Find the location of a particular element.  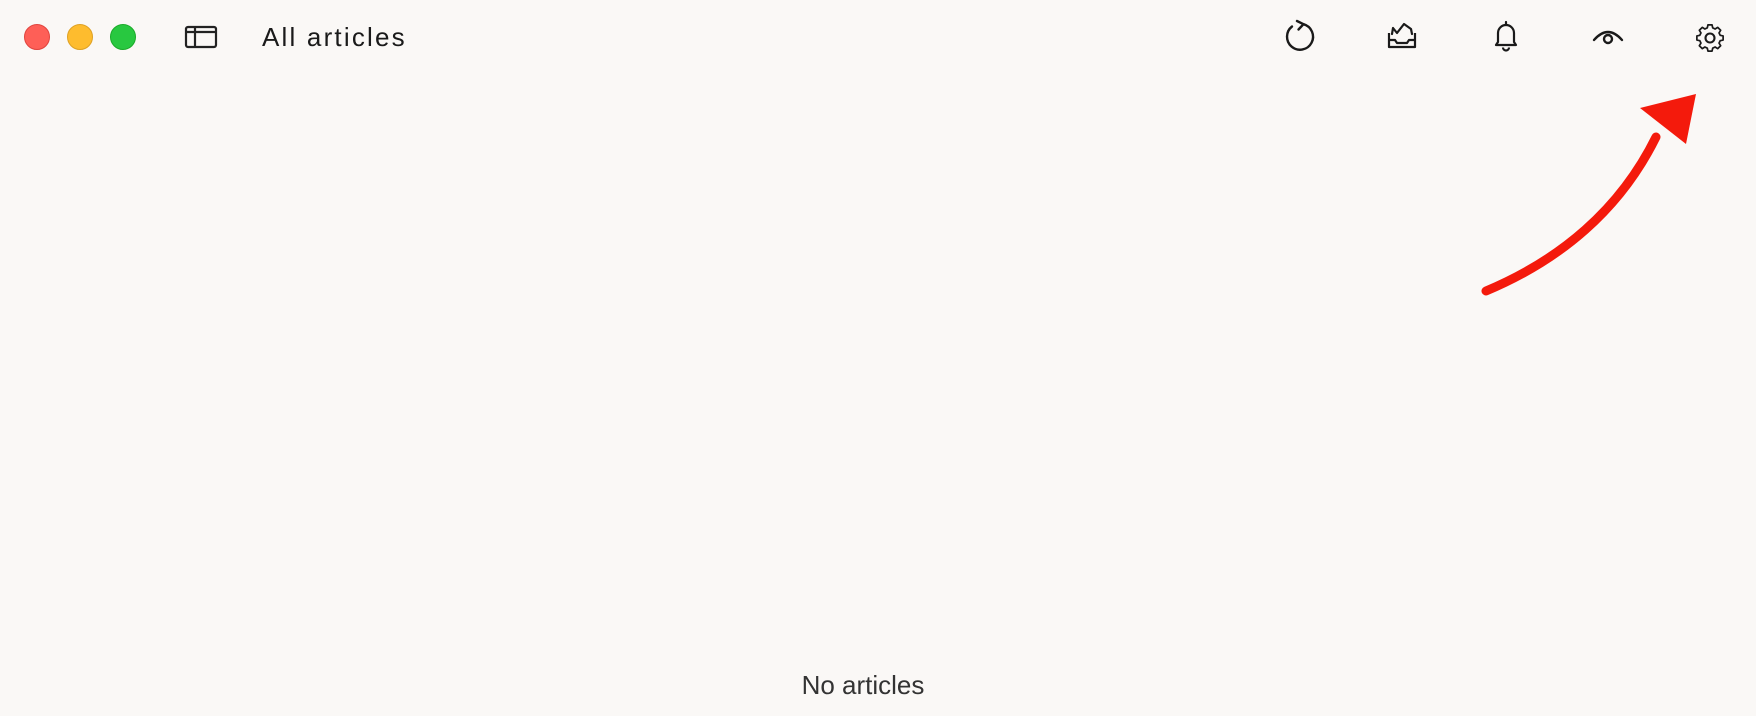

tray-check-icon is located at coordinates (1402, 35).